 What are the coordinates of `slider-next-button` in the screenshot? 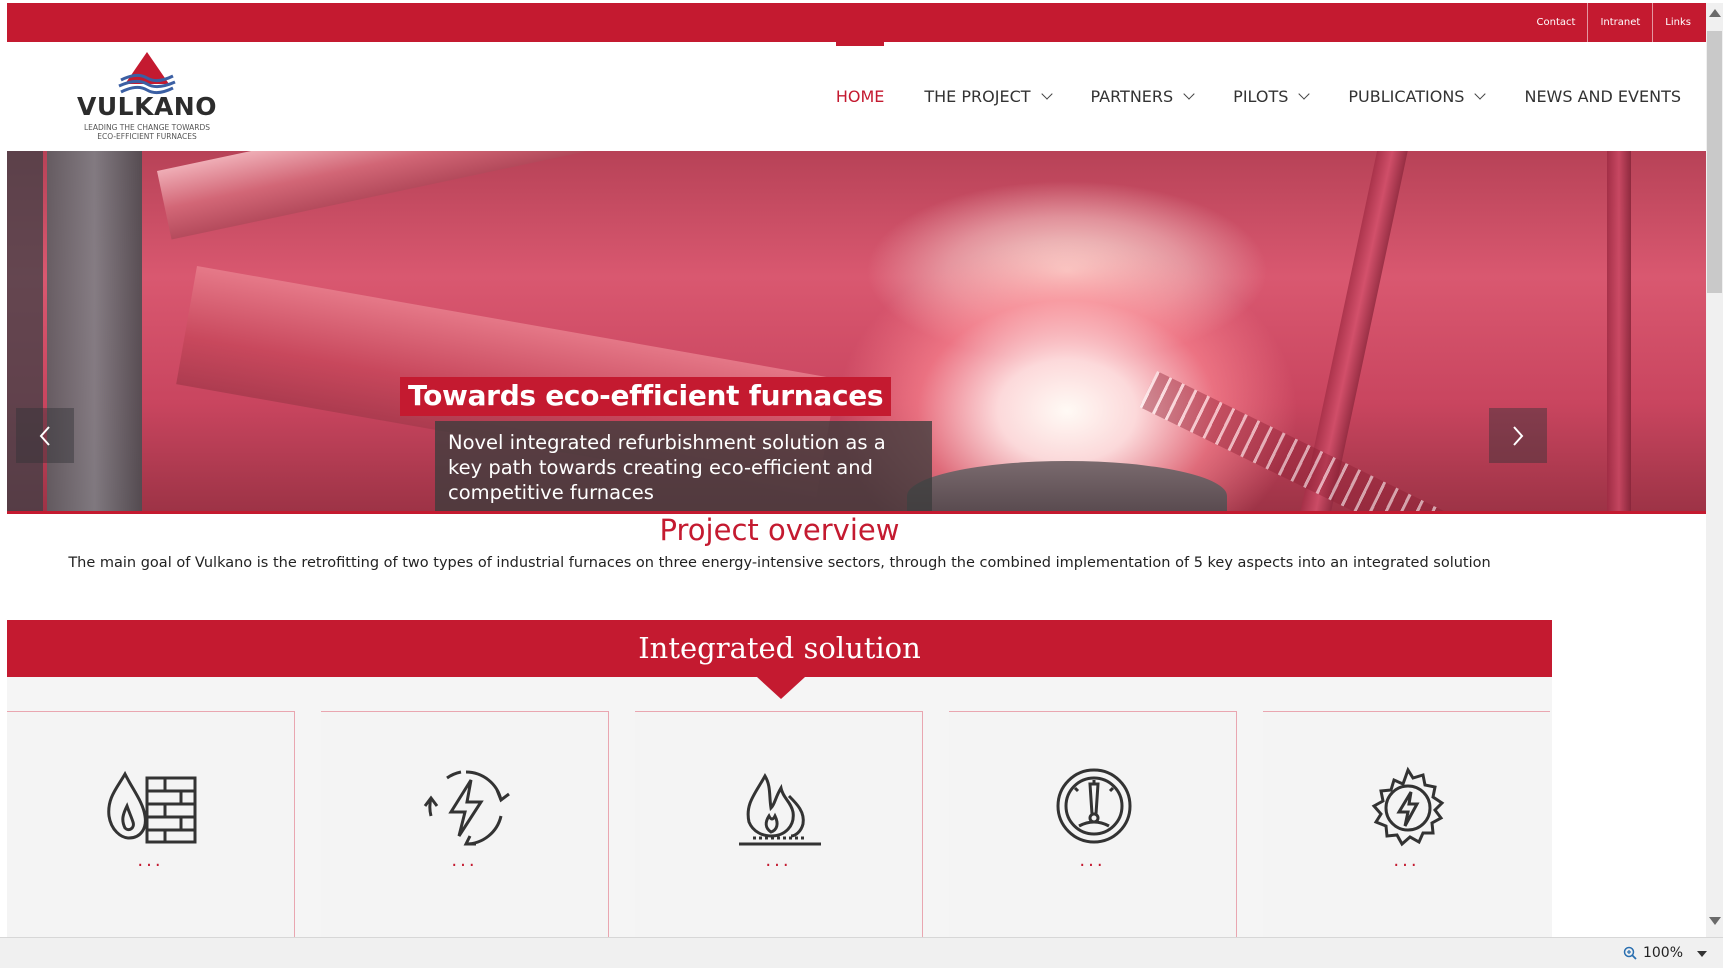 It's located at (1518, 435).